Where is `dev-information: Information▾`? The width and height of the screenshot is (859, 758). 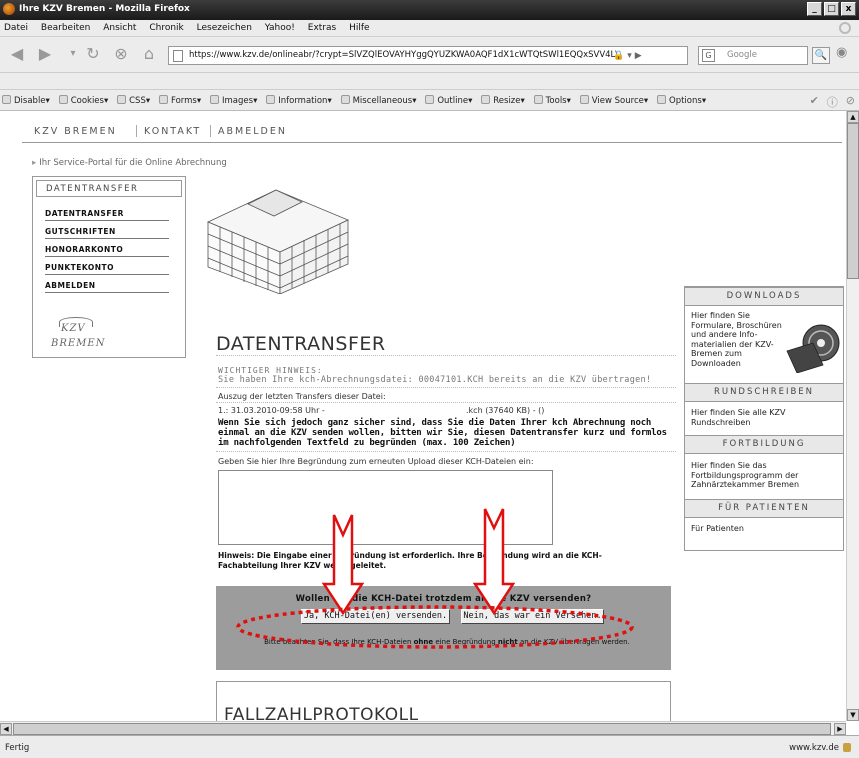
dev-information: Information▾ is located at coordinates (299, 98).